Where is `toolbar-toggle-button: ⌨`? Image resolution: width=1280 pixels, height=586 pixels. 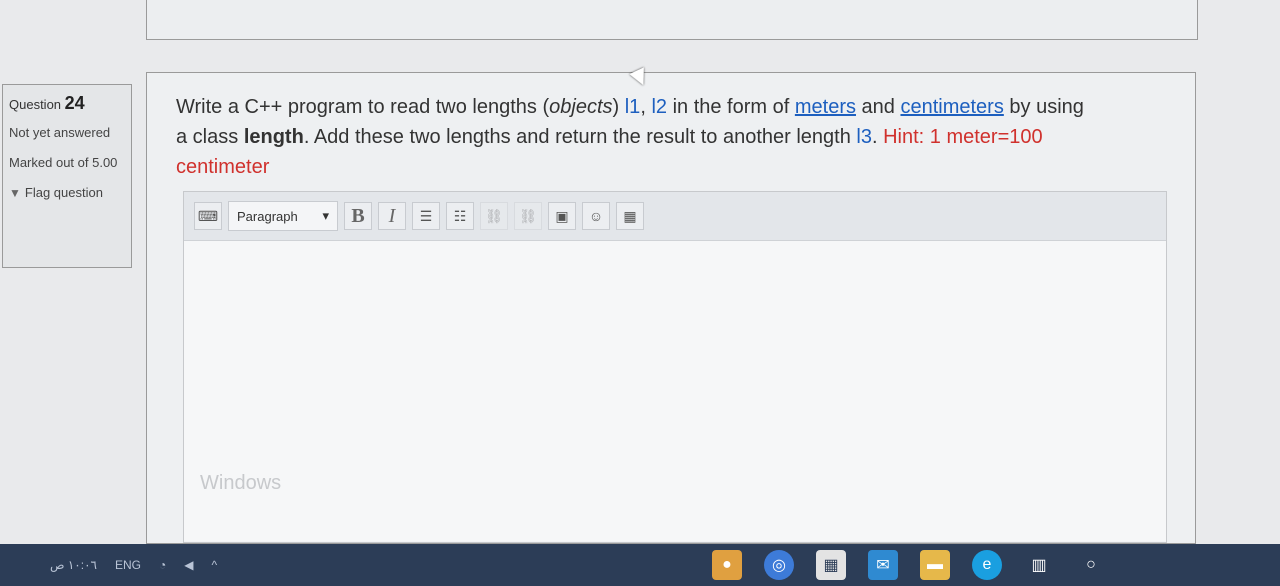
toolbar-toggle-button: ⌨ is located at coordinates (208, 216).